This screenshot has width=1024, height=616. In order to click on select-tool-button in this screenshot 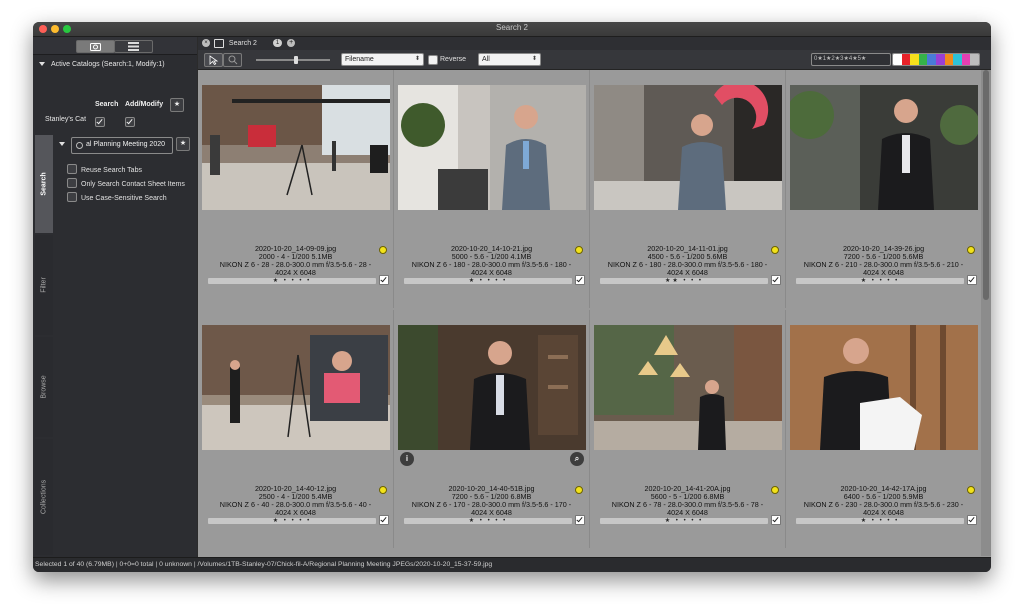, I will do `click(213, 60)`.